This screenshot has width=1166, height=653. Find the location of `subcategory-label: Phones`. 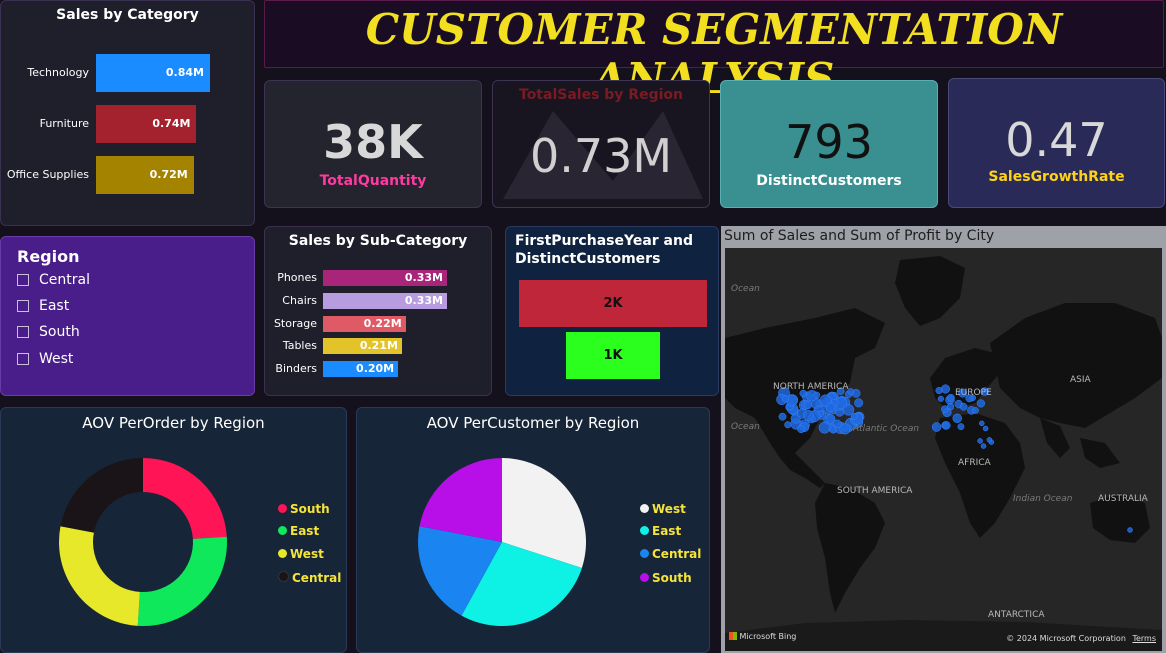

subcategory-label: Phones is located at coordinates (297, 277).